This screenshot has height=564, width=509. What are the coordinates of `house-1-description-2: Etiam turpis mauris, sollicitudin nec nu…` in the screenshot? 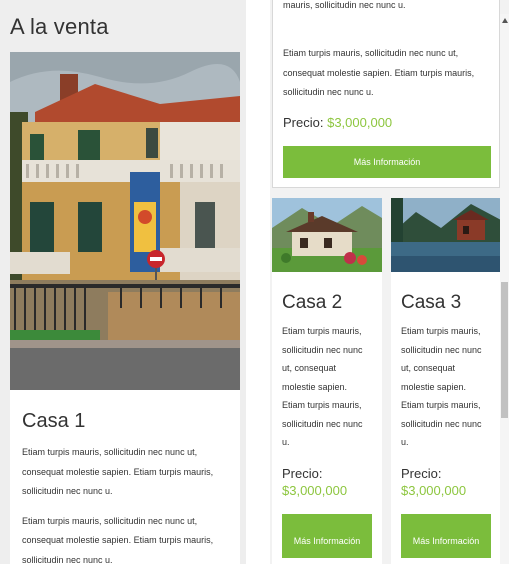 It's located at (118, 539).